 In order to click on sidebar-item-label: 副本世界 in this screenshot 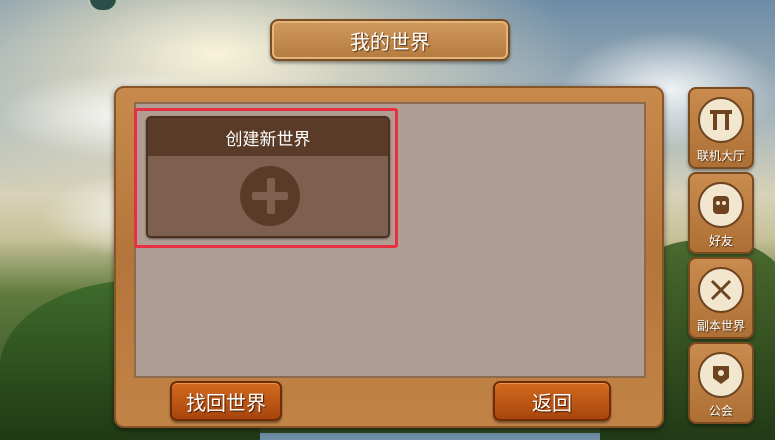, I will do `click(720, 326)`.